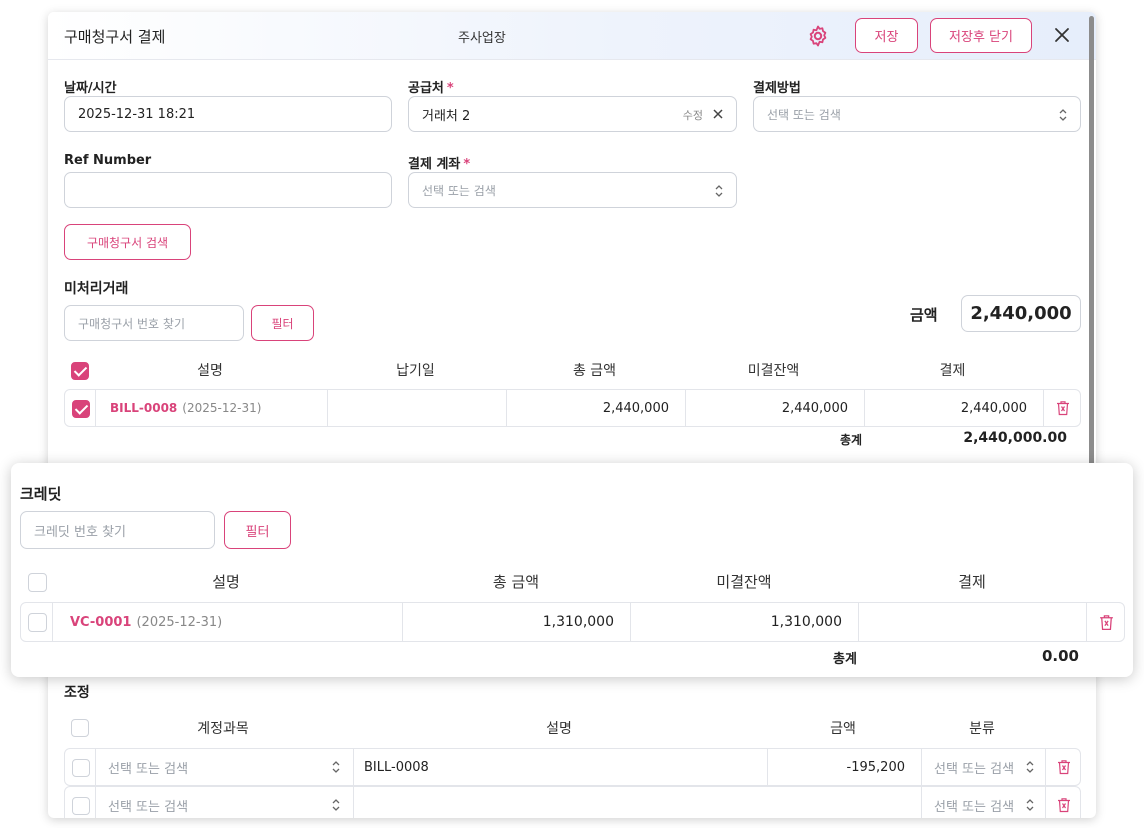 The height and width of the screenshot is (828, 1144). Describe the element at coordinates (843, 729) in the screenshot. I see `col-amount: 금액` at that location.